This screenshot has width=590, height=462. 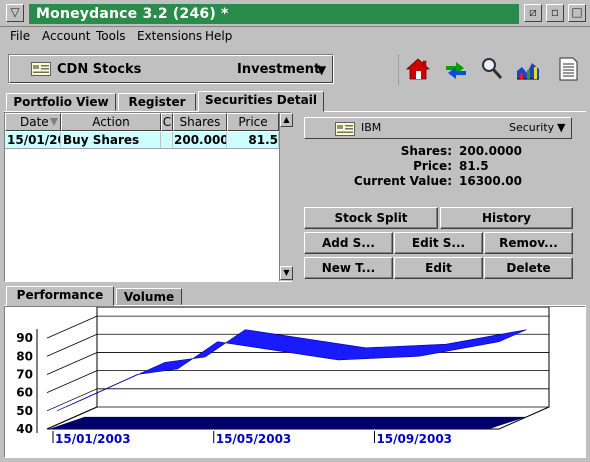 I want to click on tab-volume: Volume, so click(x=149, y=296).